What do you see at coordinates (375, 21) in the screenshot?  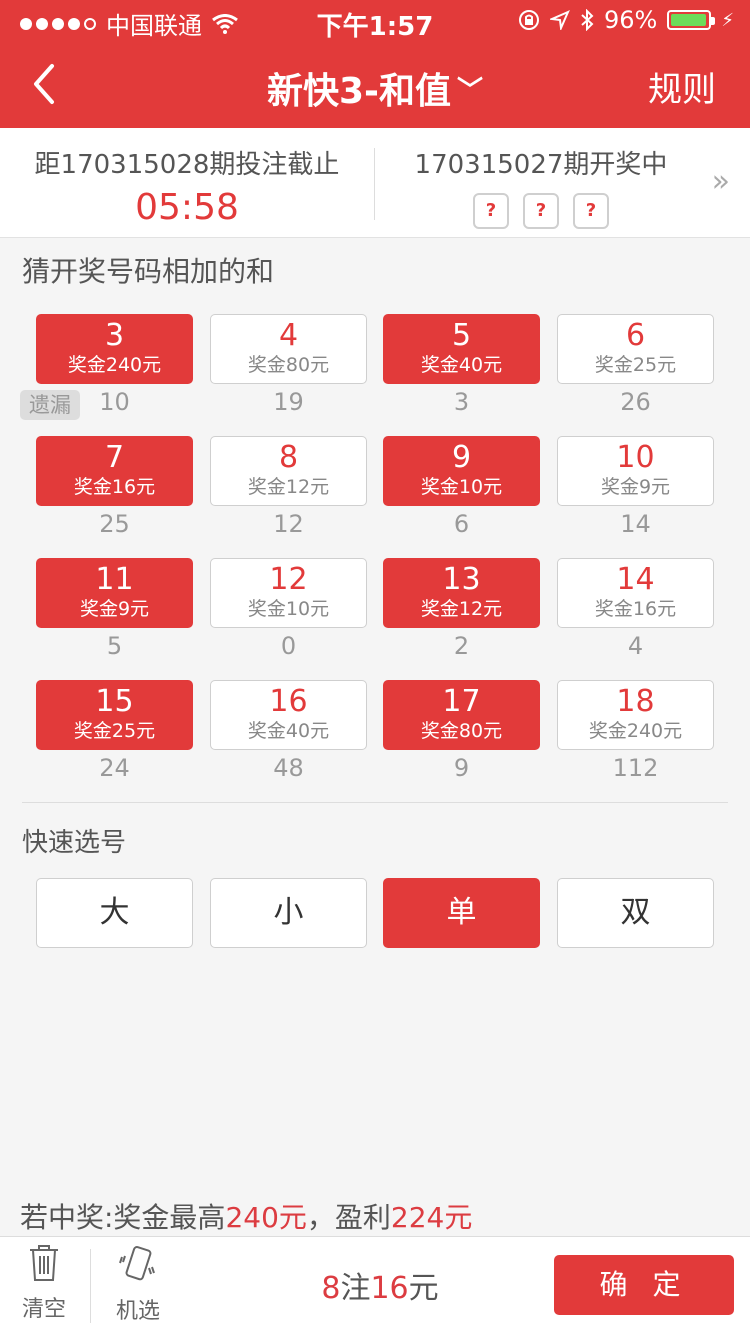 I see `status-bar: 中国联通 下午1:57 96% ⚡` at bounding box center [375, 21].